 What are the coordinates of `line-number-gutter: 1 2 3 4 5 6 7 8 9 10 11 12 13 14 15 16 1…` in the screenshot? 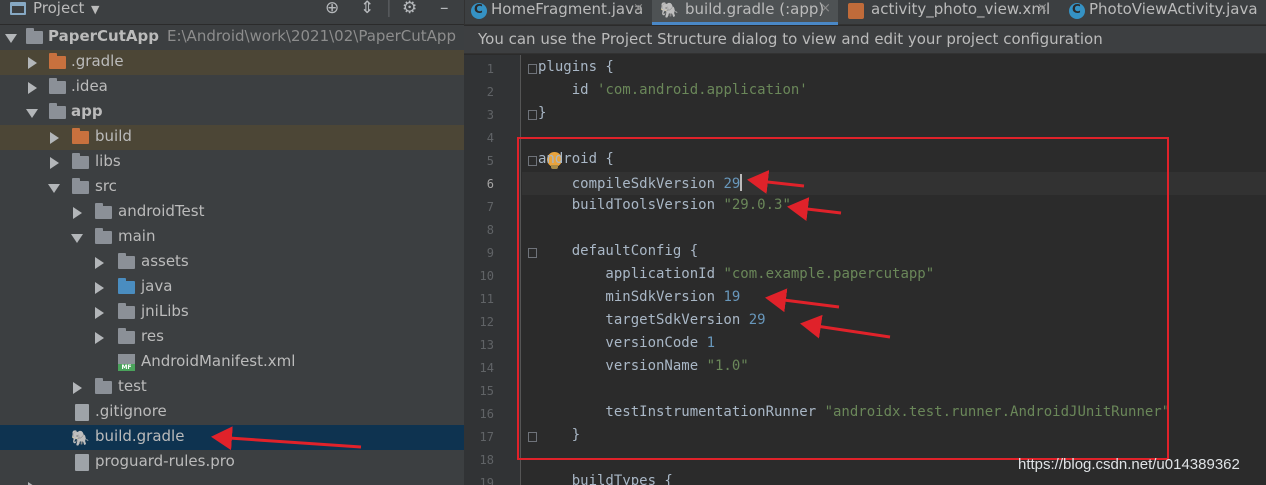 It's located at (492, 270).